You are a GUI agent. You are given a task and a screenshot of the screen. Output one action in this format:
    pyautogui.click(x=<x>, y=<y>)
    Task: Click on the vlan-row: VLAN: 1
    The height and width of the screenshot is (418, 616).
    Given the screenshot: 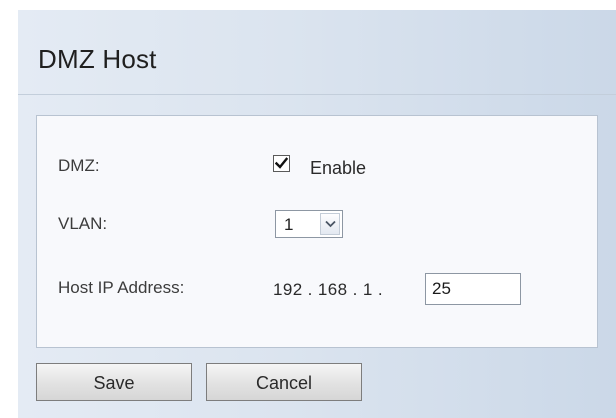 What is the action you would take?
    pyautogui.click(x=317, y=224)
    